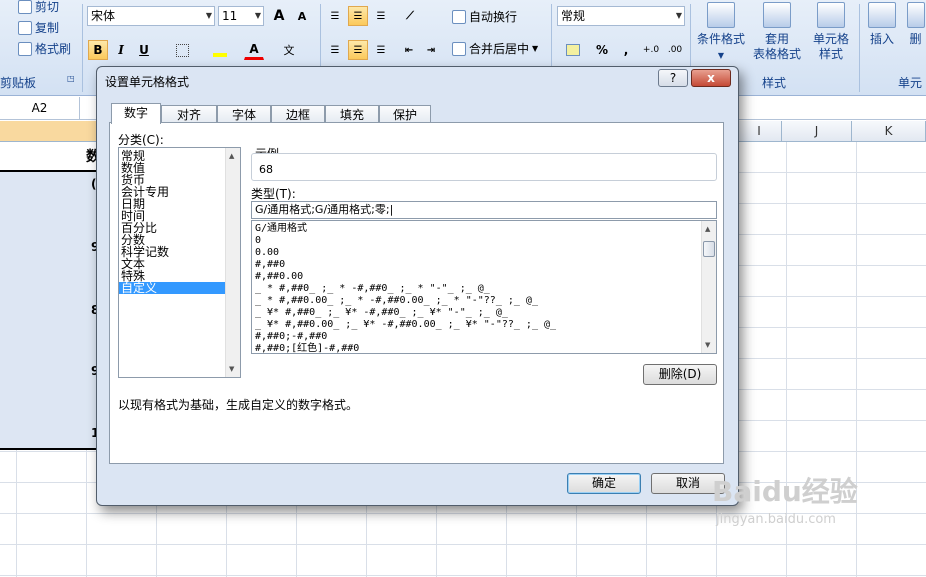 This screenshot has height=577, width=926. I want to click on format-code-item: #,##0;[红色]-#,##0, so click(484, 348).